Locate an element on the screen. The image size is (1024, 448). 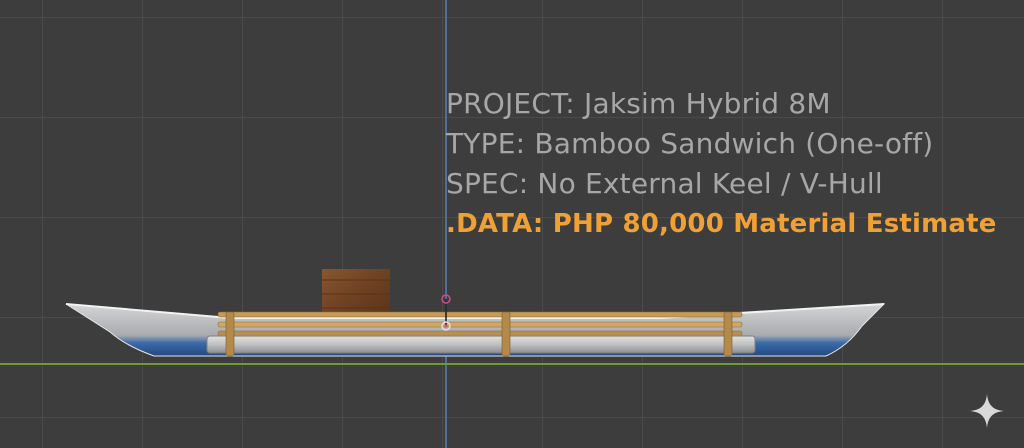
cabin-box is located at coordinates (356, 294).